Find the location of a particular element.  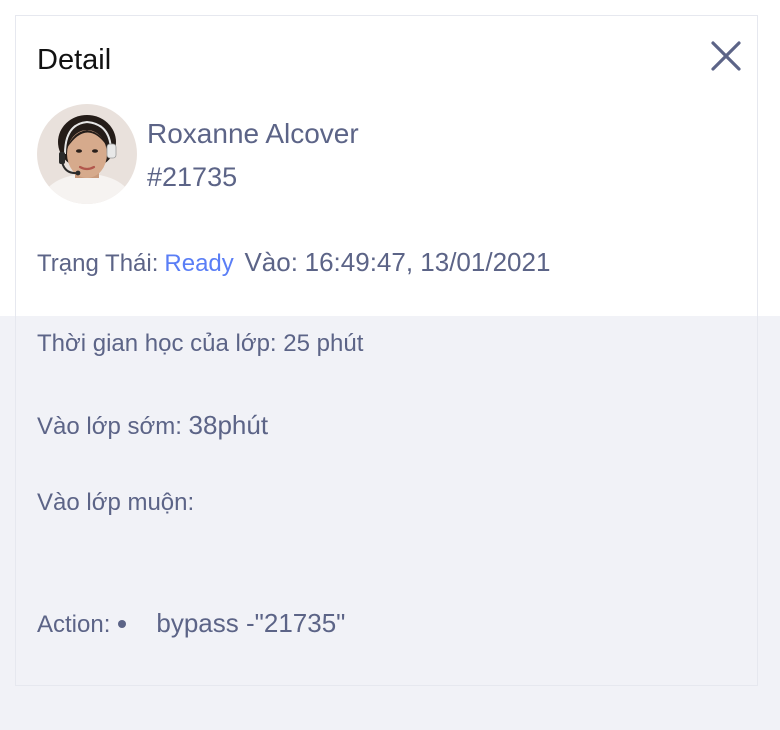

early-label: Vào lớp sớm: is located at coordinates (109, 426).